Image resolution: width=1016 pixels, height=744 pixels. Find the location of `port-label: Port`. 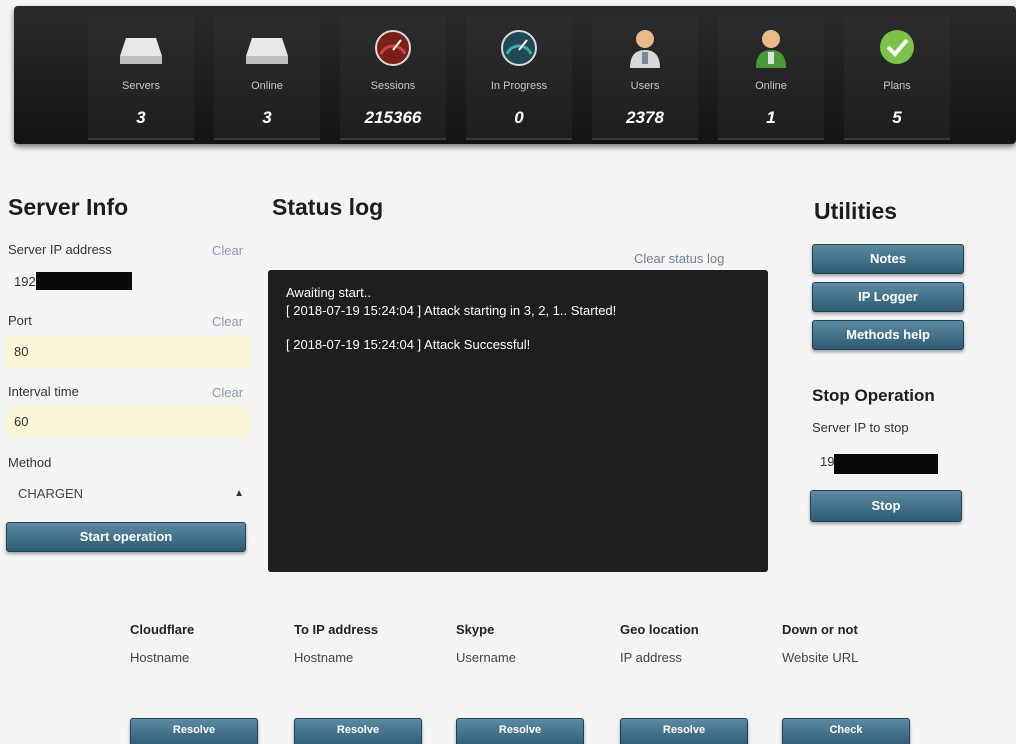

port-label: Port is located at coordinates (20, 320).